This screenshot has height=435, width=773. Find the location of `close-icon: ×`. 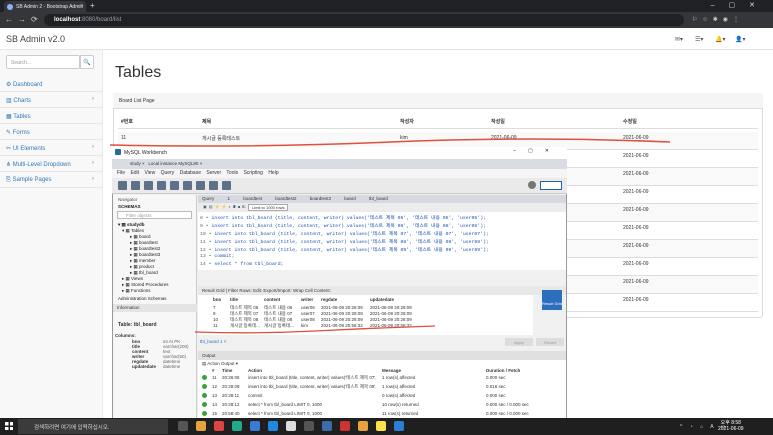

close-icon: × is located at coordinates (81, 6).